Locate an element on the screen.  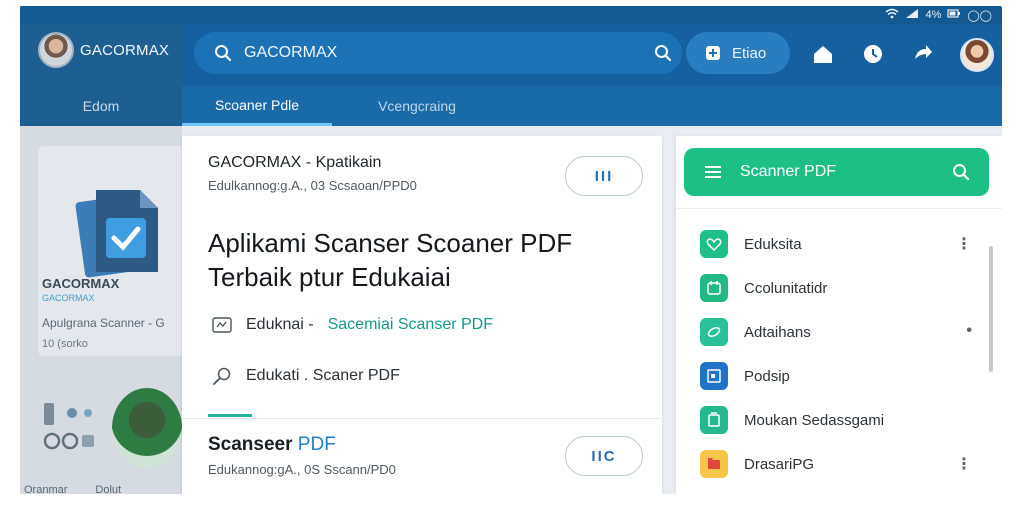
left-tab: Edom is located at coordinates (101, 106).